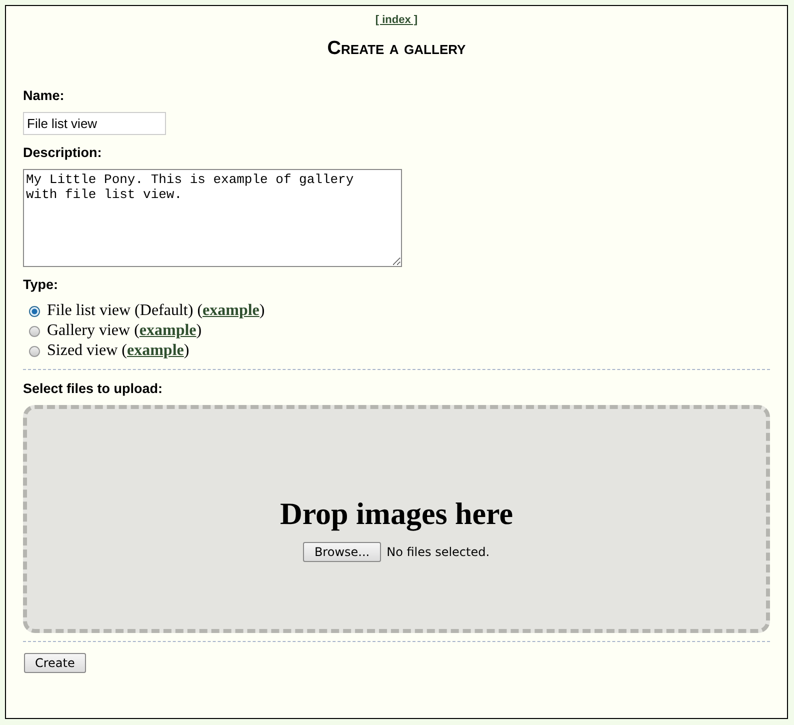  What do you see at coordinates (124, 331) in the screenshot?
I see `option-label: Gallery view (example)` at bounding box center [124, 331].